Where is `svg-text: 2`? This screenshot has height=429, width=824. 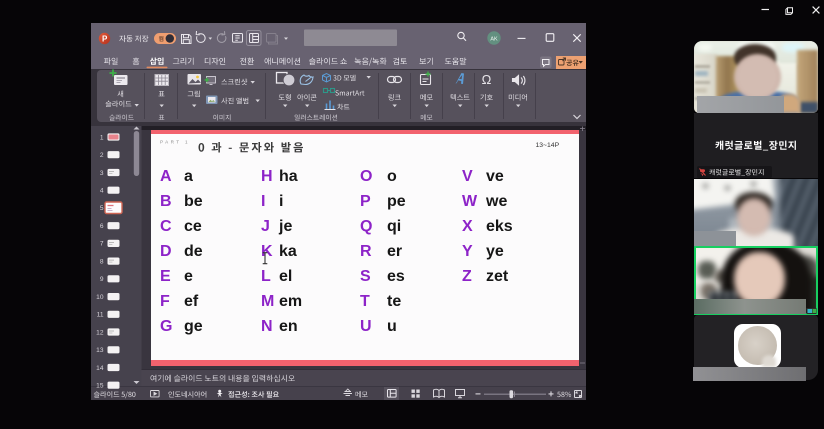
svg-text: 2 is located at coordinates (102, 155).